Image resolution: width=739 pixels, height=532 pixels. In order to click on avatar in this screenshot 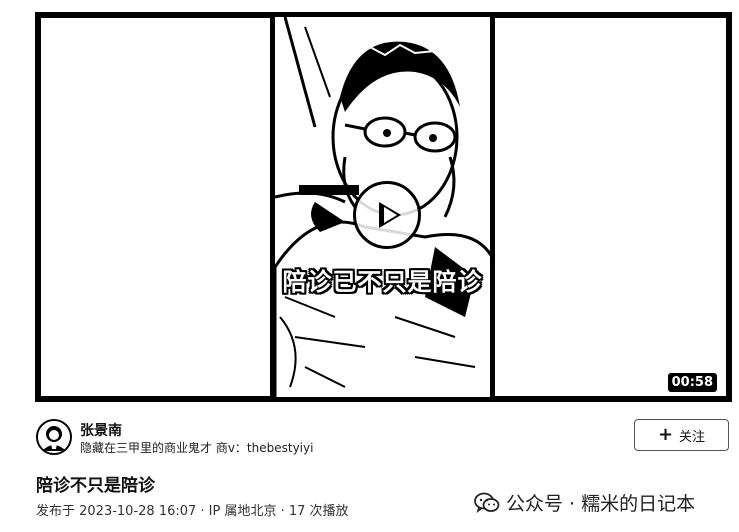, I will do `click(54, 437)`.